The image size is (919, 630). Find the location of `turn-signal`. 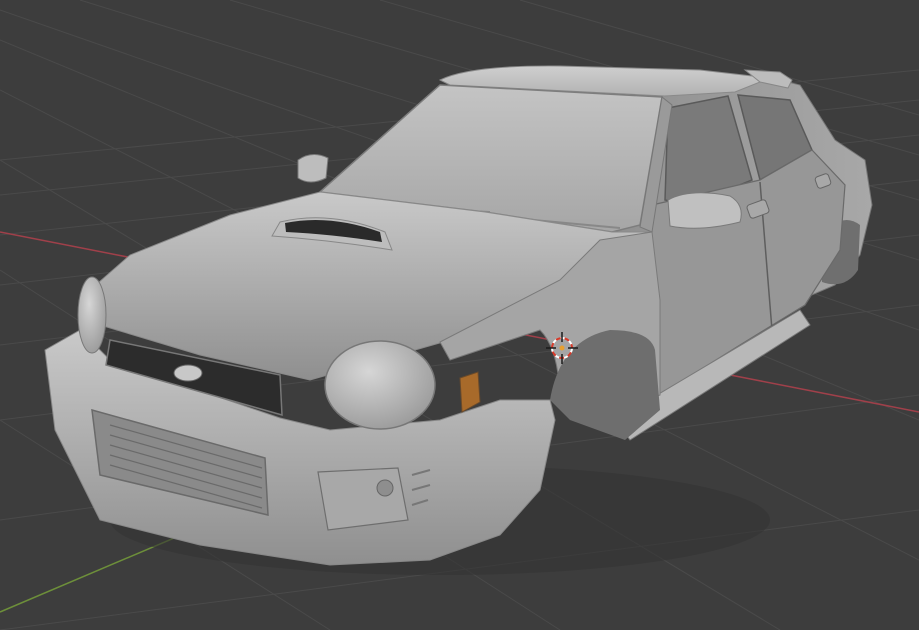

turn-signal is located at coordinates (470, 392).